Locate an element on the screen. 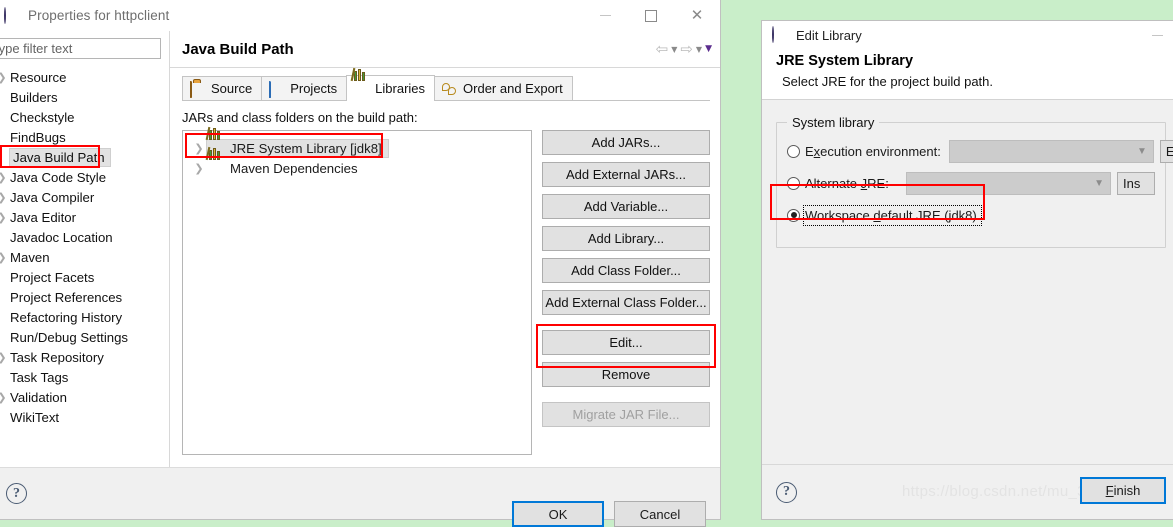 This screenshot has width=1173, height=527. tab-projects: Projects is located at coordinates (304, 88).